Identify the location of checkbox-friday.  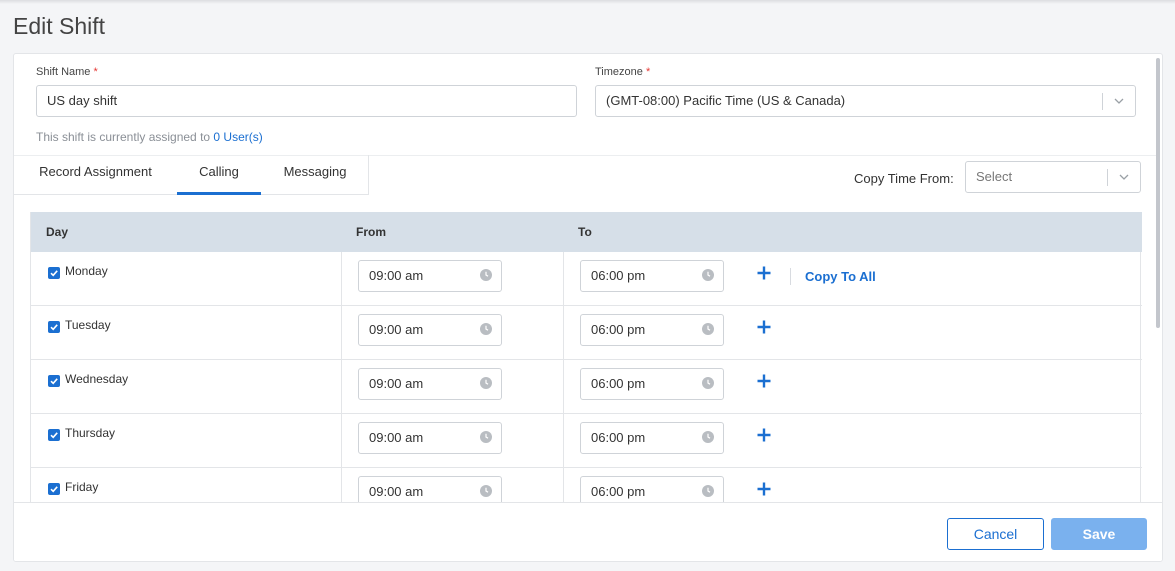
(54, 489).